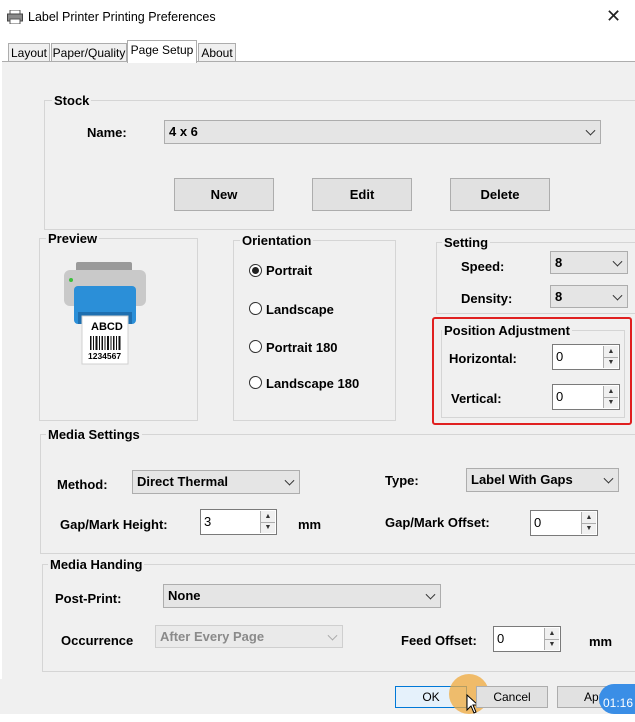 The width and height of the screenshot is (635, 722). I want to click on media-settings-legend: Media Settings, so click(94, 434).